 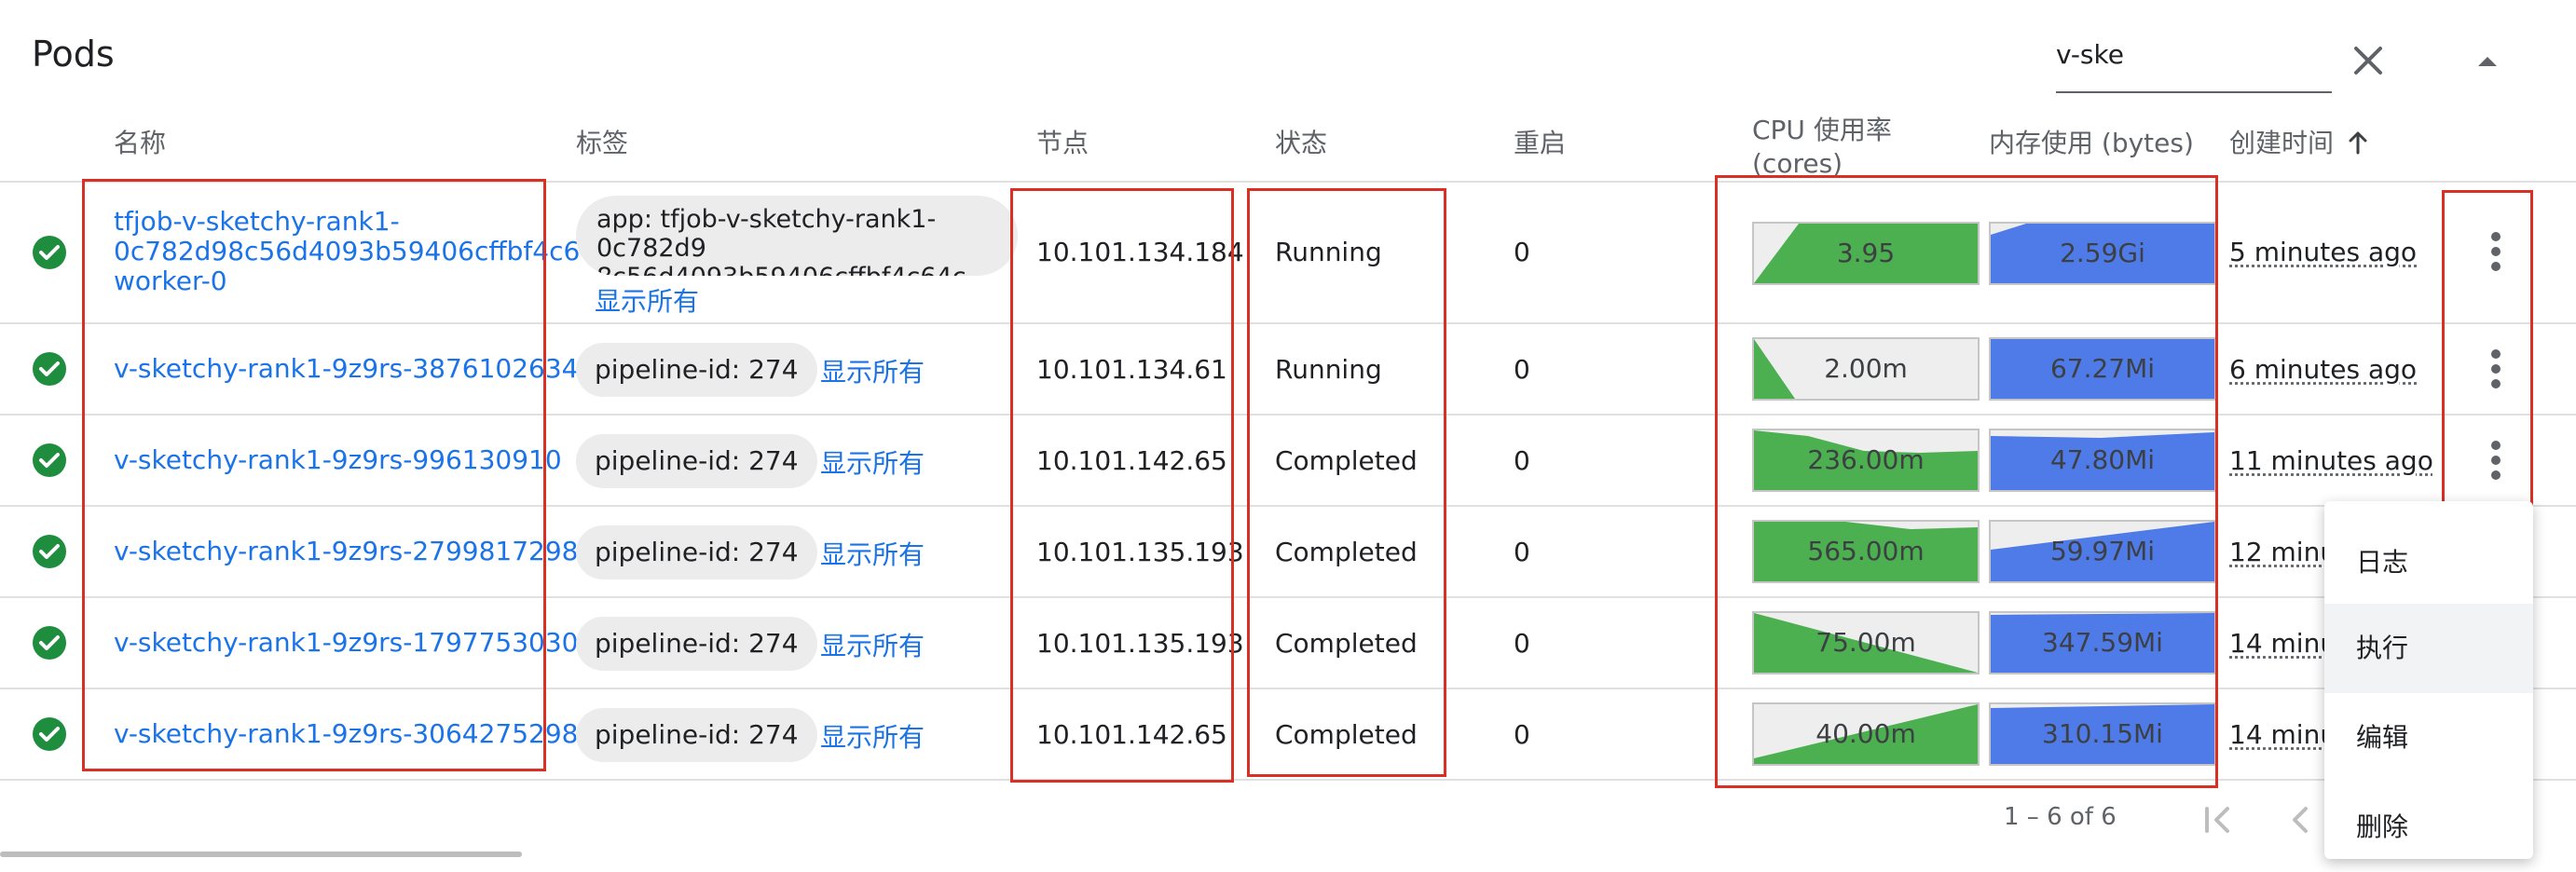 I want to click on chevron-left-icon, so click(x=2300, y=820).